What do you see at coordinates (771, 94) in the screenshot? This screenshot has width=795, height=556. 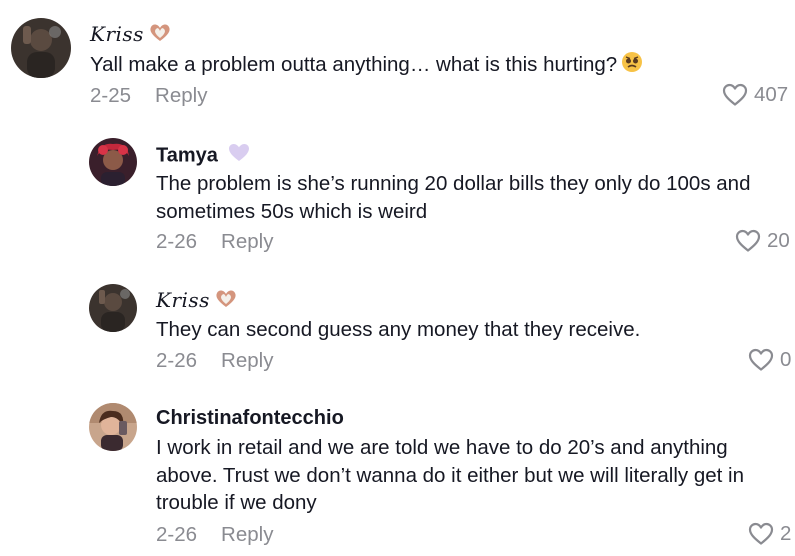 I see `like-count: 407` at bounding box center [771, 94].